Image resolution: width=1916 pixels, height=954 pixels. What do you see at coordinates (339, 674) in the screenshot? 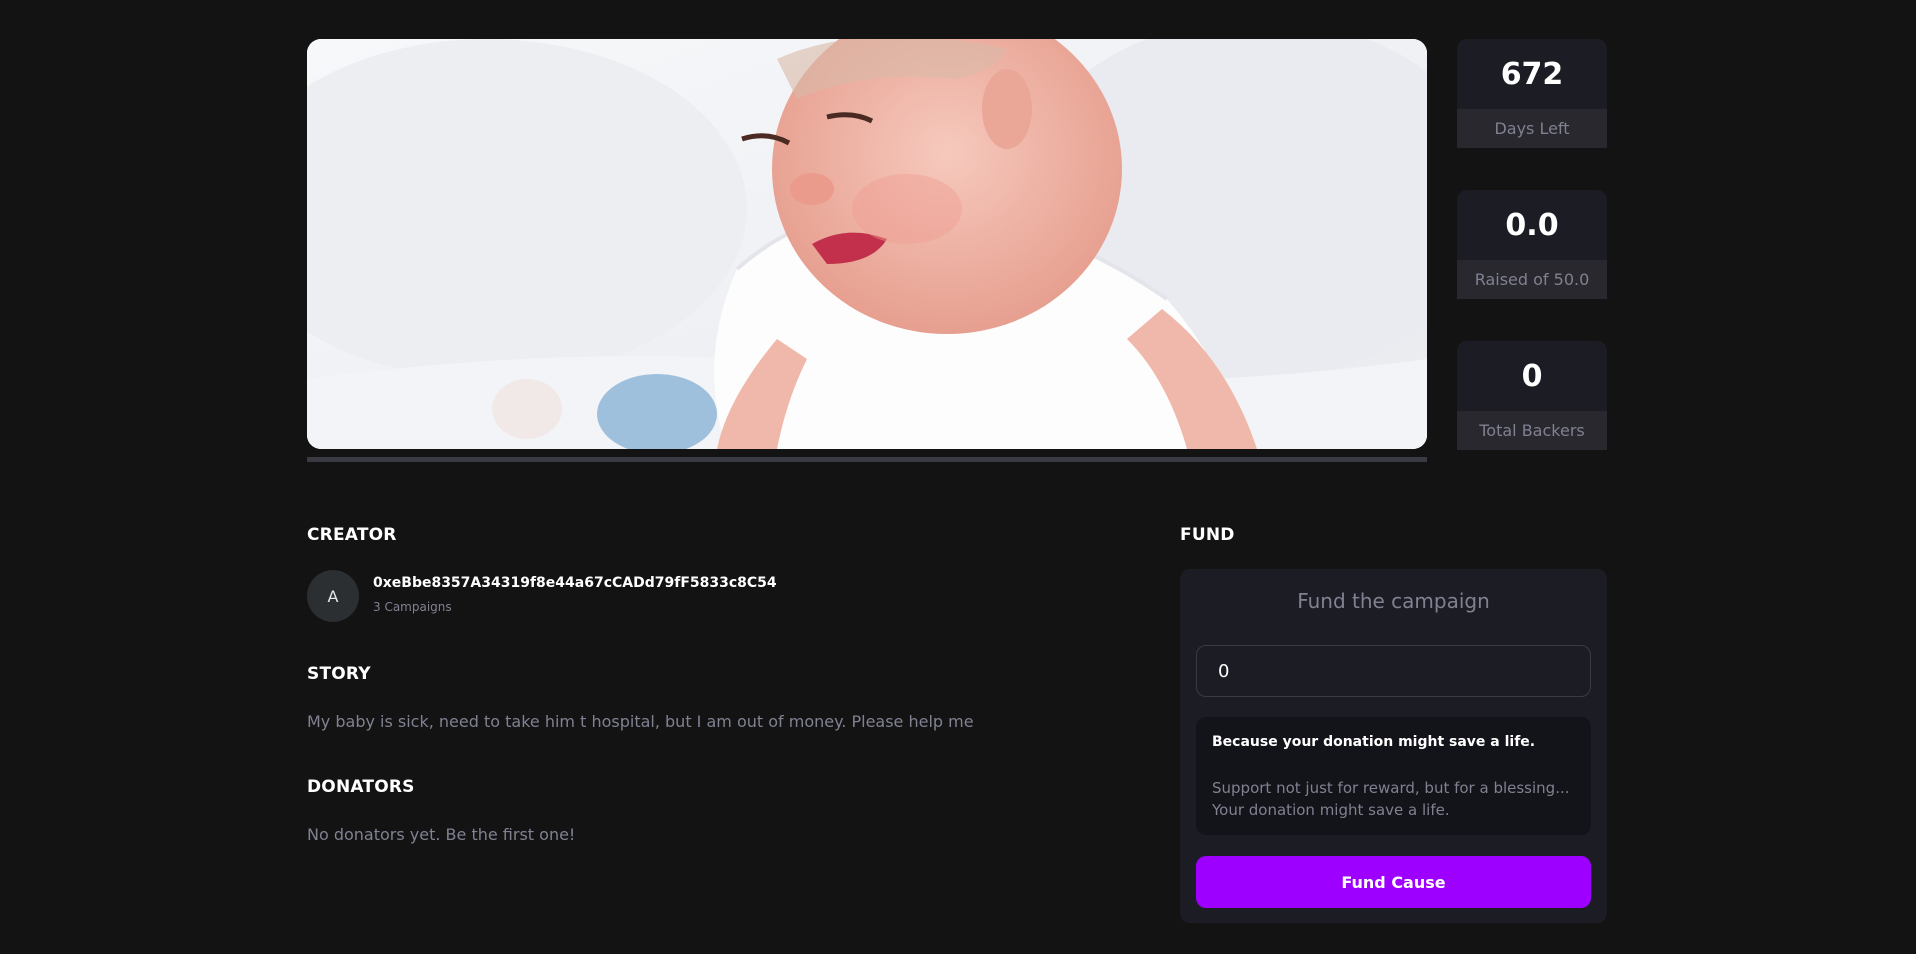
I see `story-heading: STORY` at bounding box center [339, 674].